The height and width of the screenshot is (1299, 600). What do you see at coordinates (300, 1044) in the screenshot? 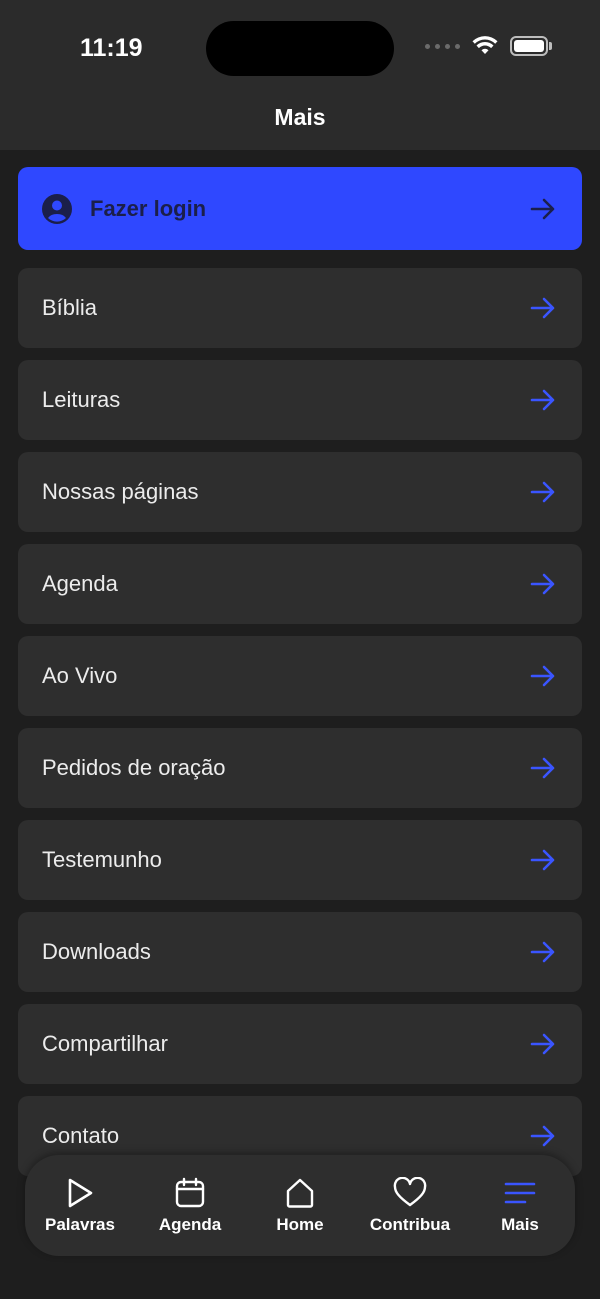
I see `menu-item-compartilhar: Compartilhar` at bounding box center [300, 1044].